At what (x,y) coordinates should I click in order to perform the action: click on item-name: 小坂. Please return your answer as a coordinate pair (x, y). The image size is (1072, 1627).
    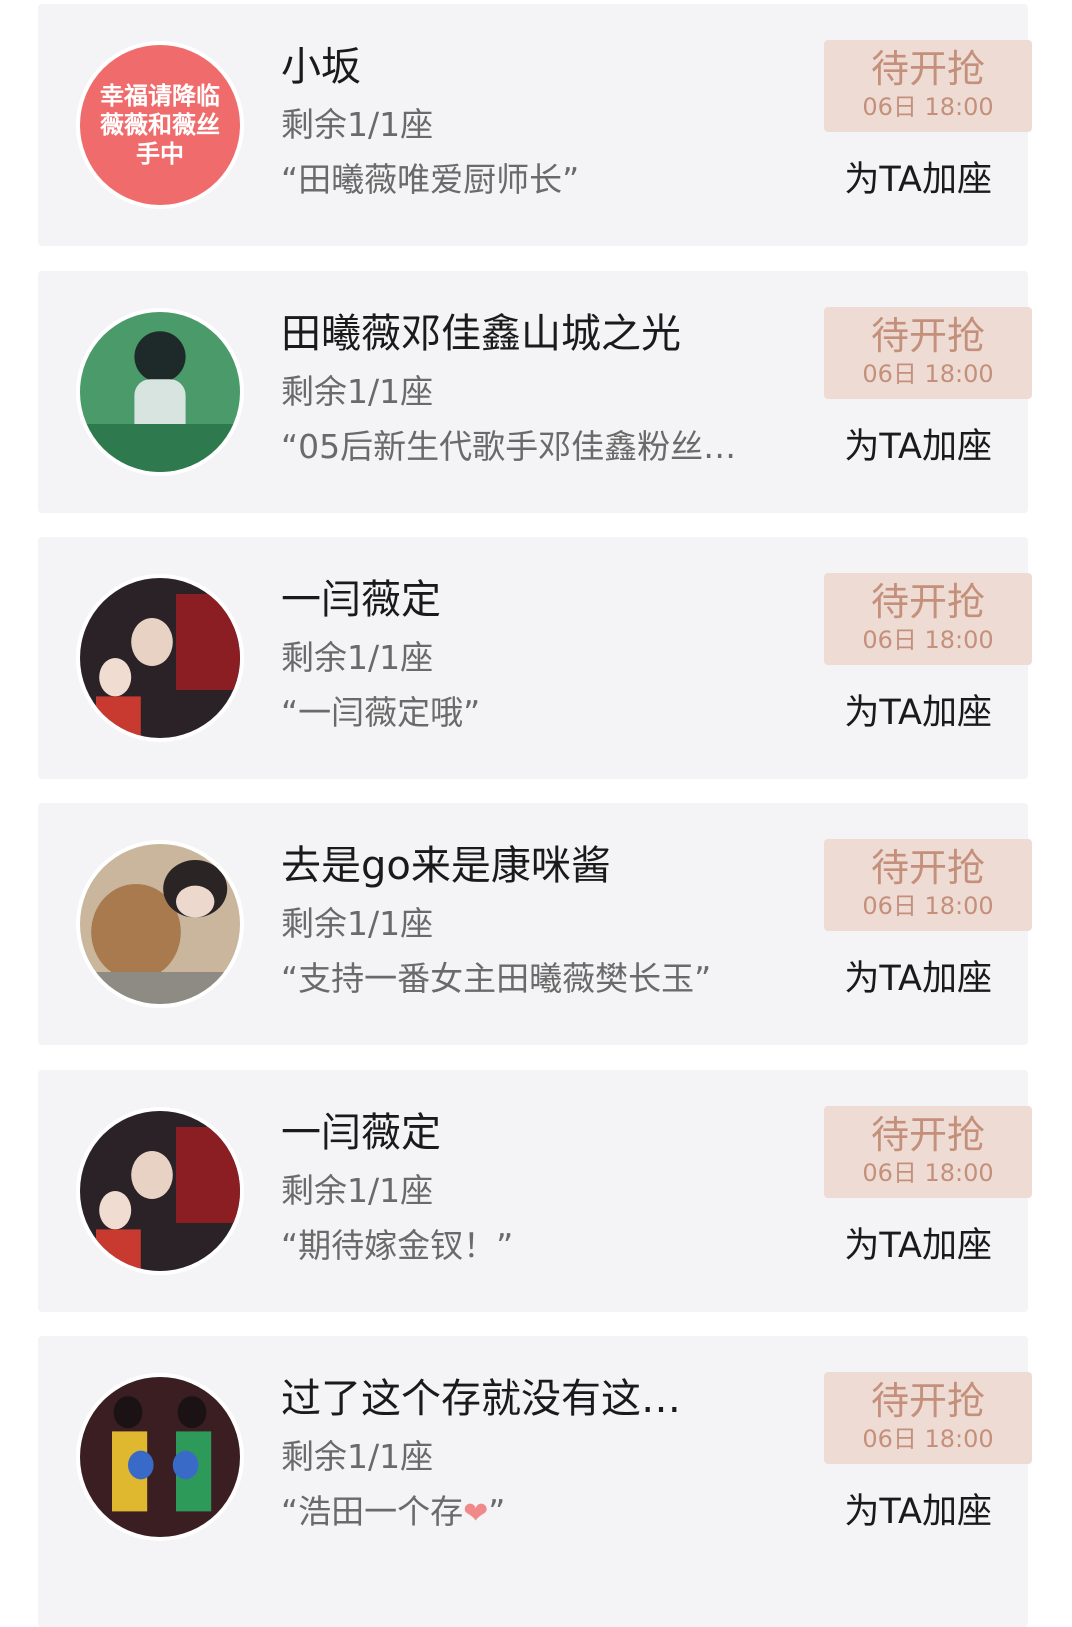
    Looking at the image, I should click on (321, 67).